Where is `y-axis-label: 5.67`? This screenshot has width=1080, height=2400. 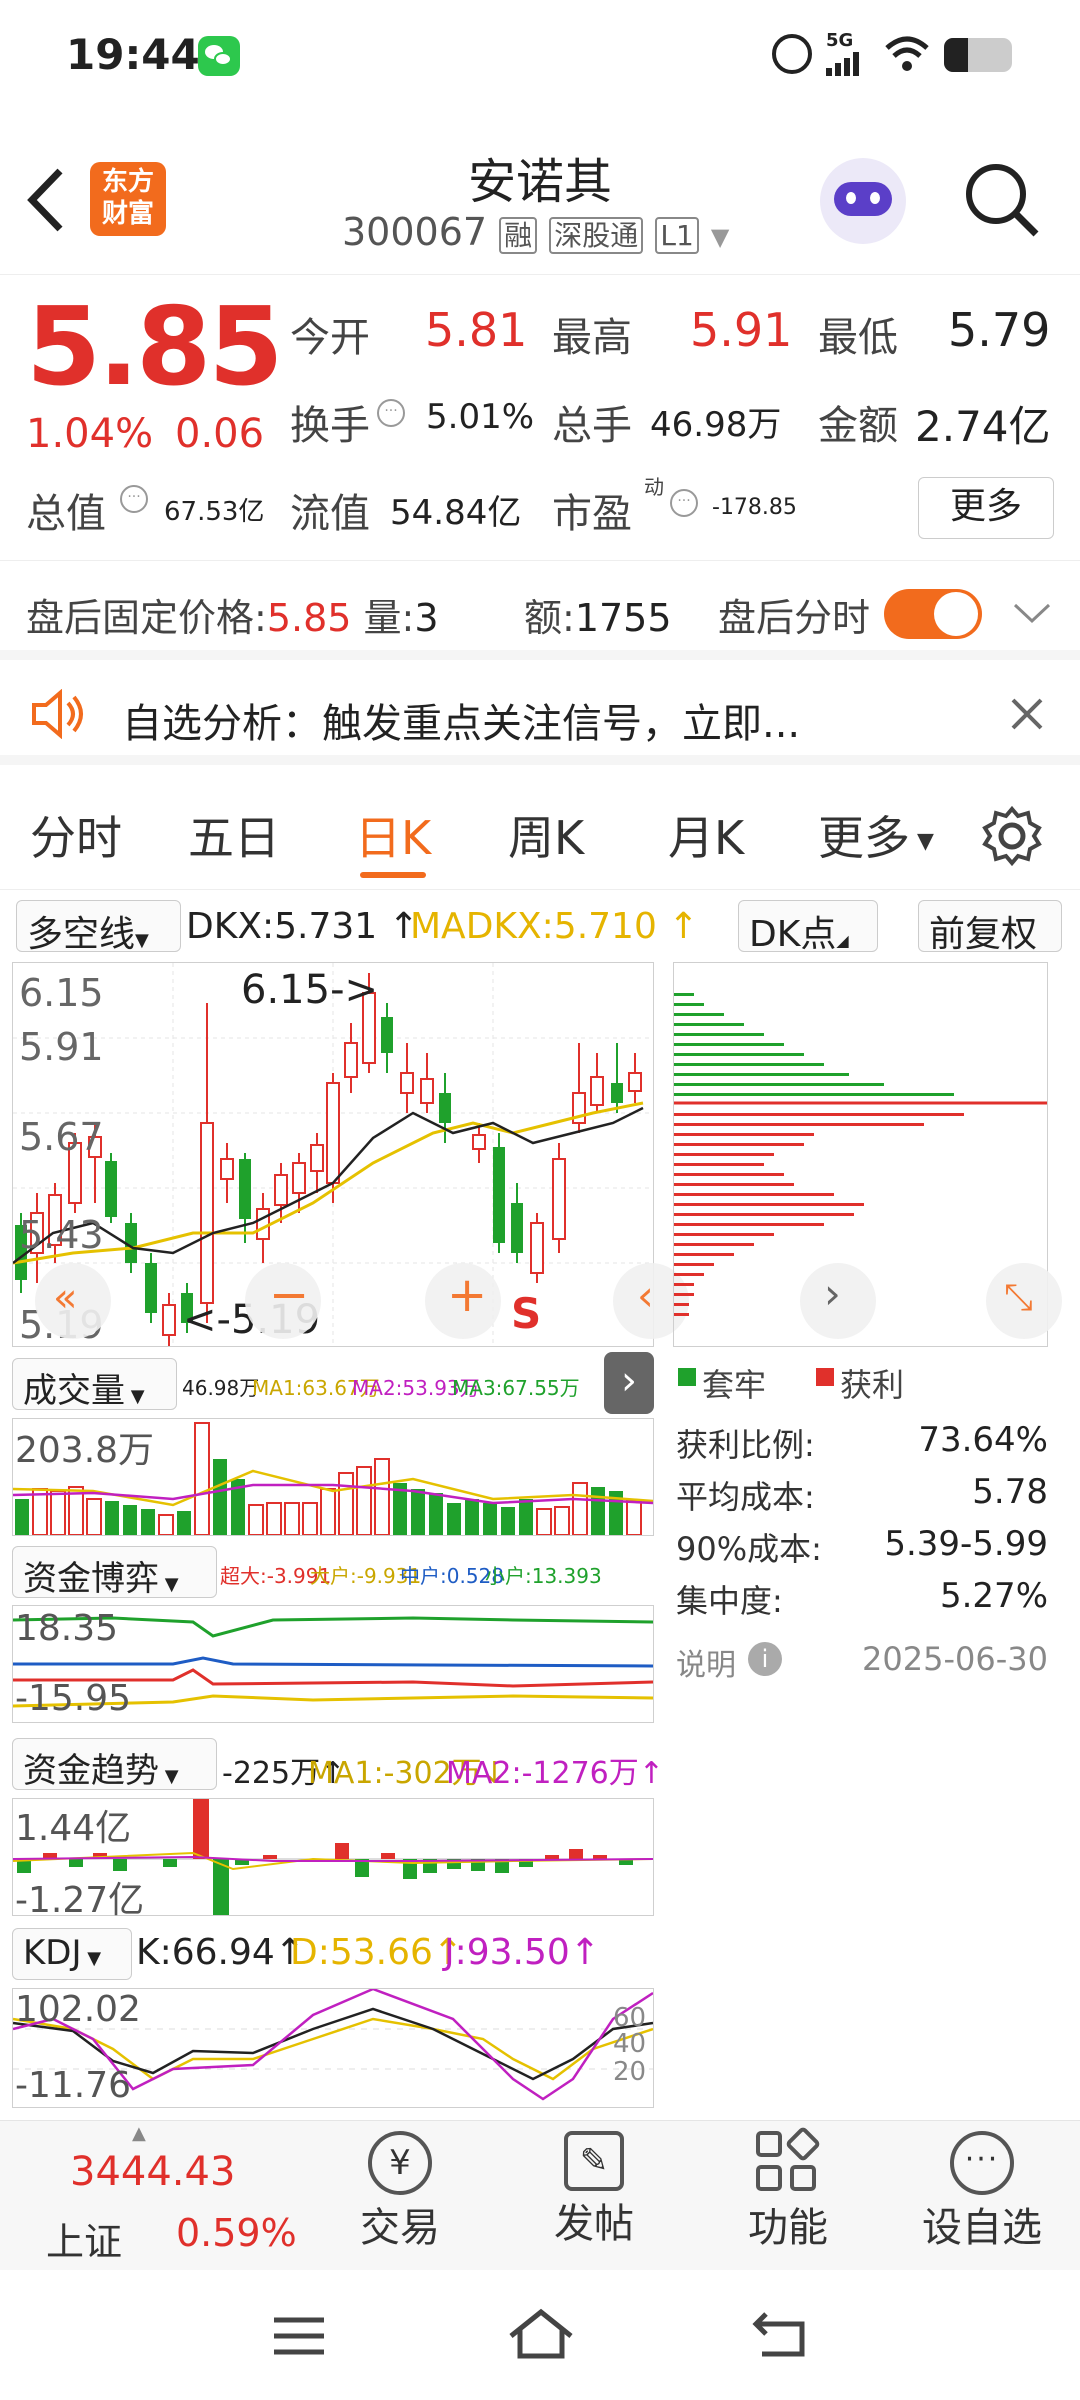 y-axis-label: 5.67 is located at coordinates (61, 1137).